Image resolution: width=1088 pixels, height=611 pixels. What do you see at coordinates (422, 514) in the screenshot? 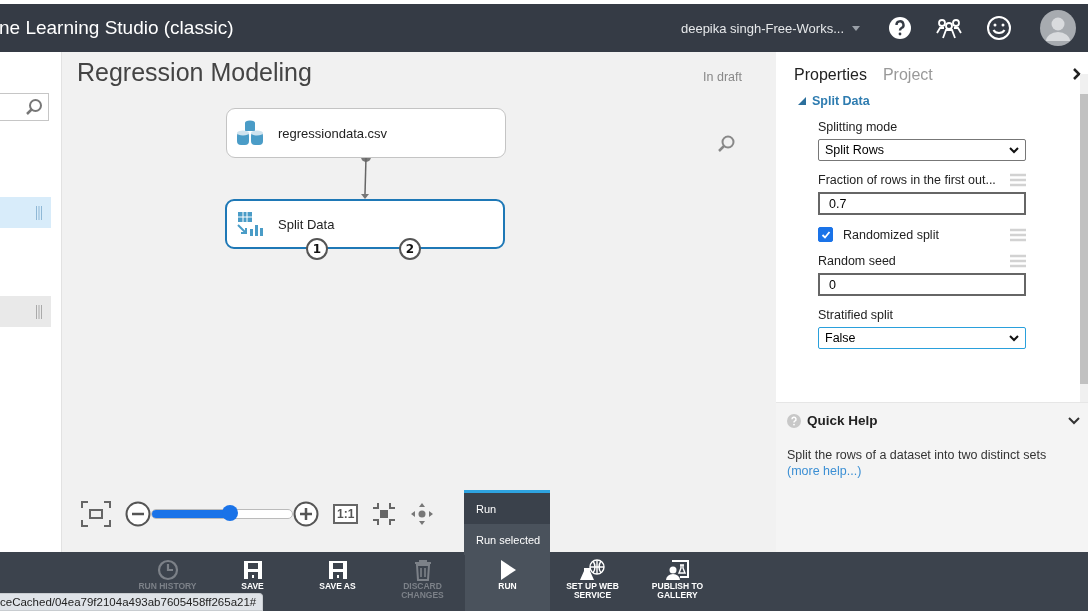
I see `pan-icon` at bounding box center [422, 514].